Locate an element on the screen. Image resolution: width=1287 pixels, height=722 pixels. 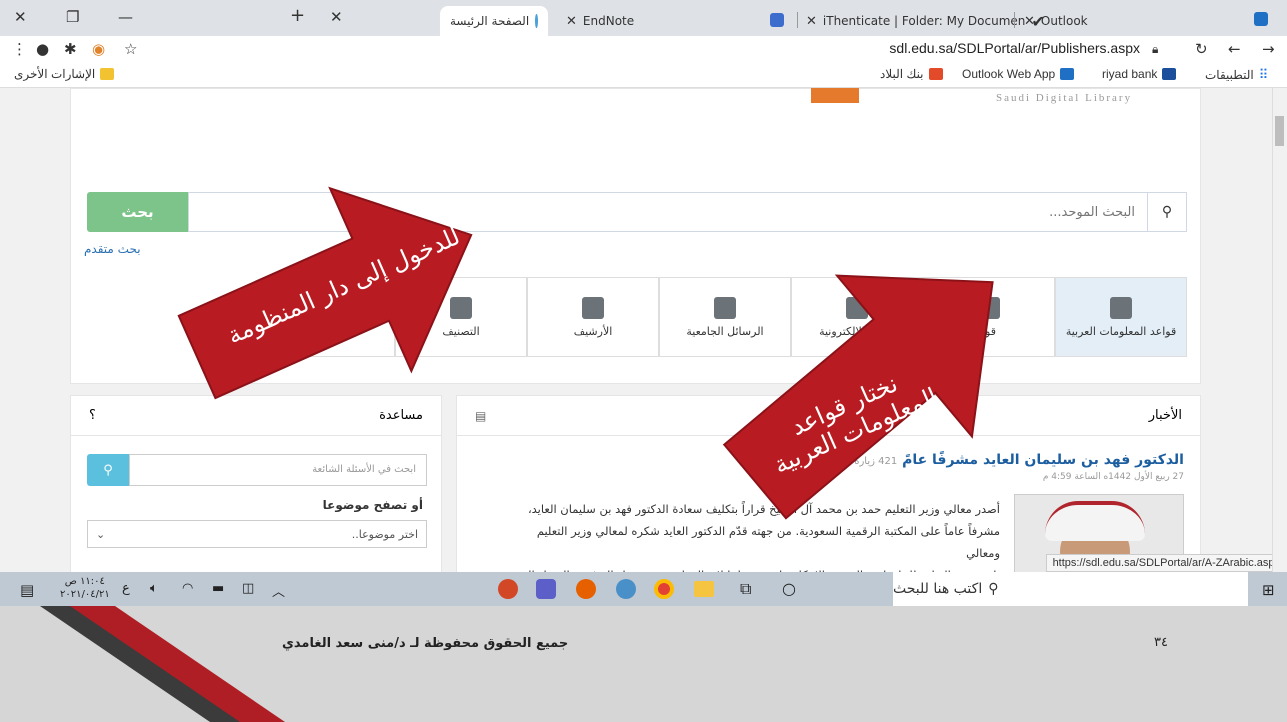
bookmark-albilad: بنك البلاد is located at coordinates (911, 74).